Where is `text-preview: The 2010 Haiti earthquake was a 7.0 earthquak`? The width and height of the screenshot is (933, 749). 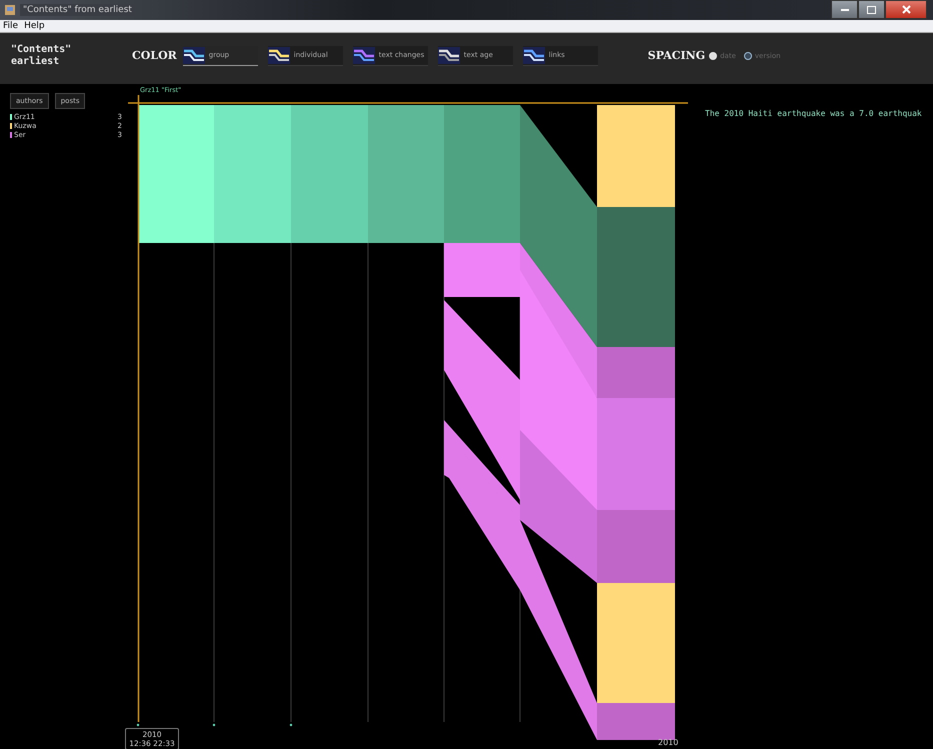
text-preview: The 2010 Haiti earthquake was a 7.0 earthquak is located at coordinates (813, 113).